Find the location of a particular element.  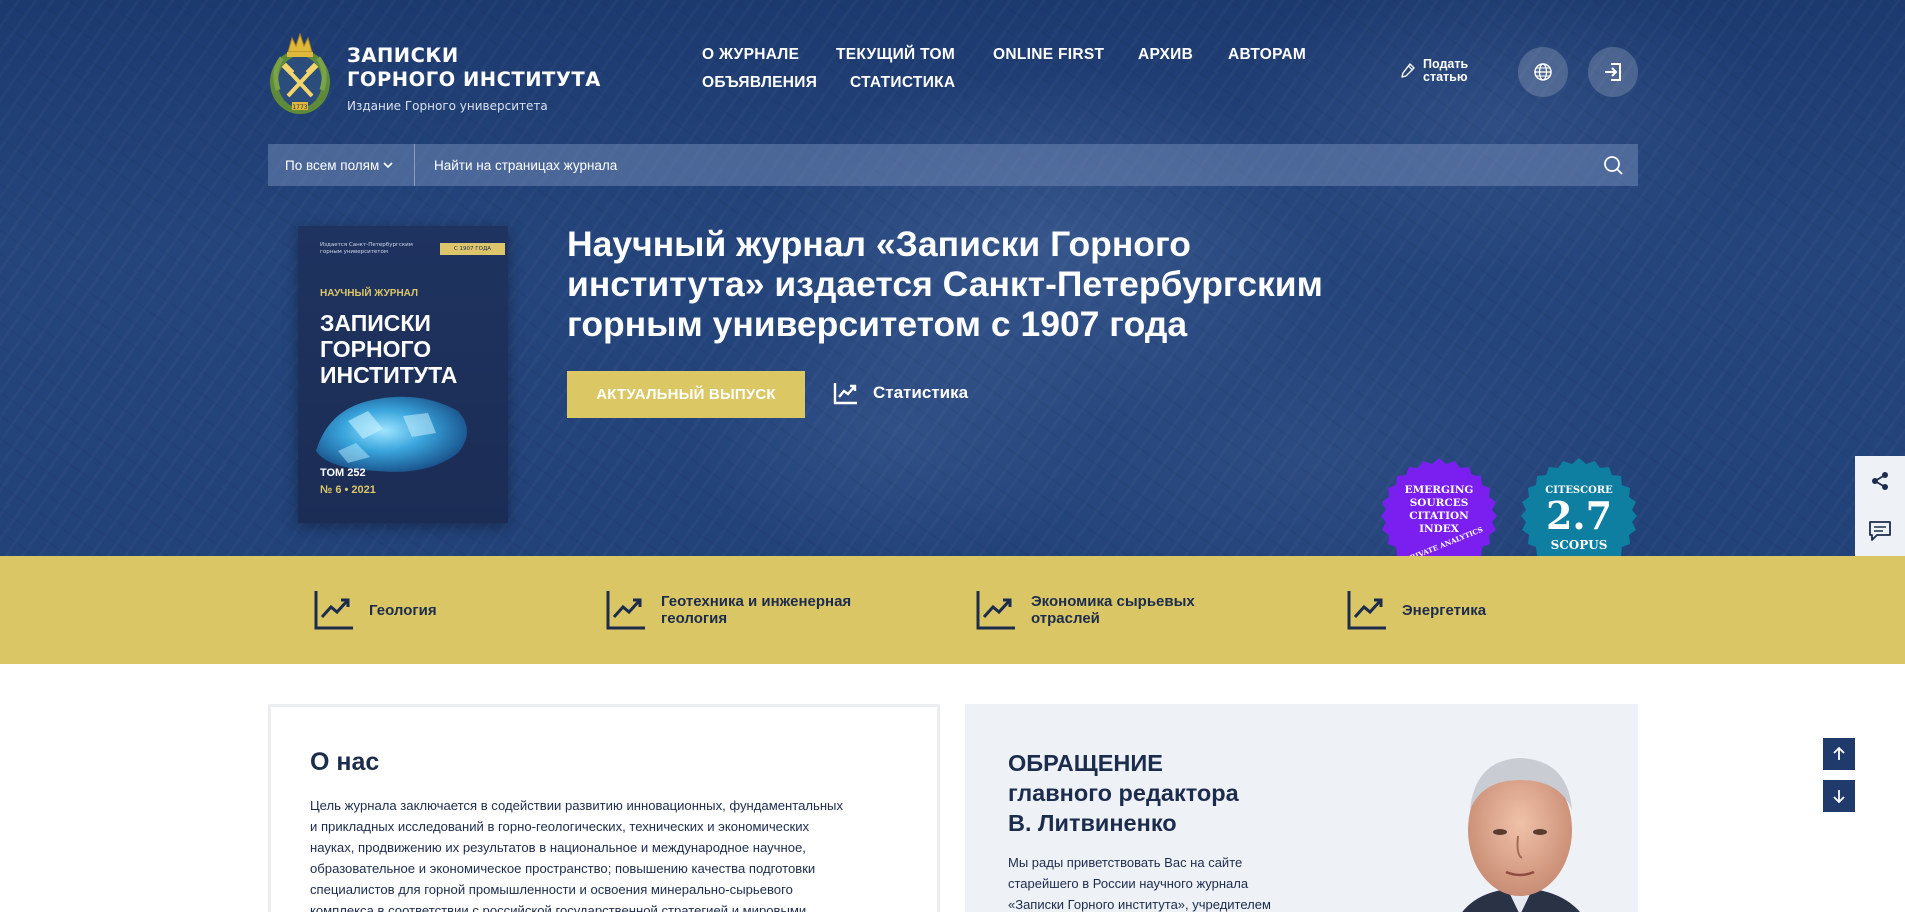

arrow-up-icon is located at coordinates (1839, 753).